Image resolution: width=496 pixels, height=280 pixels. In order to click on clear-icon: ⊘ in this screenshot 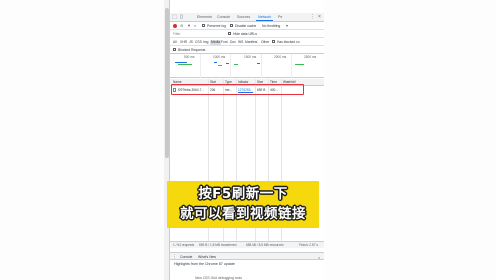, I will do `click(181, 25)`.